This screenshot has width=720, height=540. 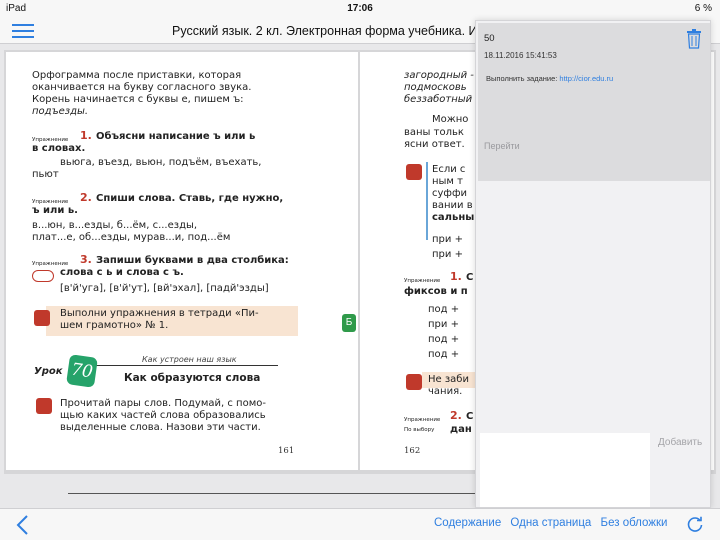 What do you see at coordinates (115, 225) in the screenshot?
I see `exercise-words: в...юн, в...езды, б...ём, с...езды,` at bounding box center [115, 225].